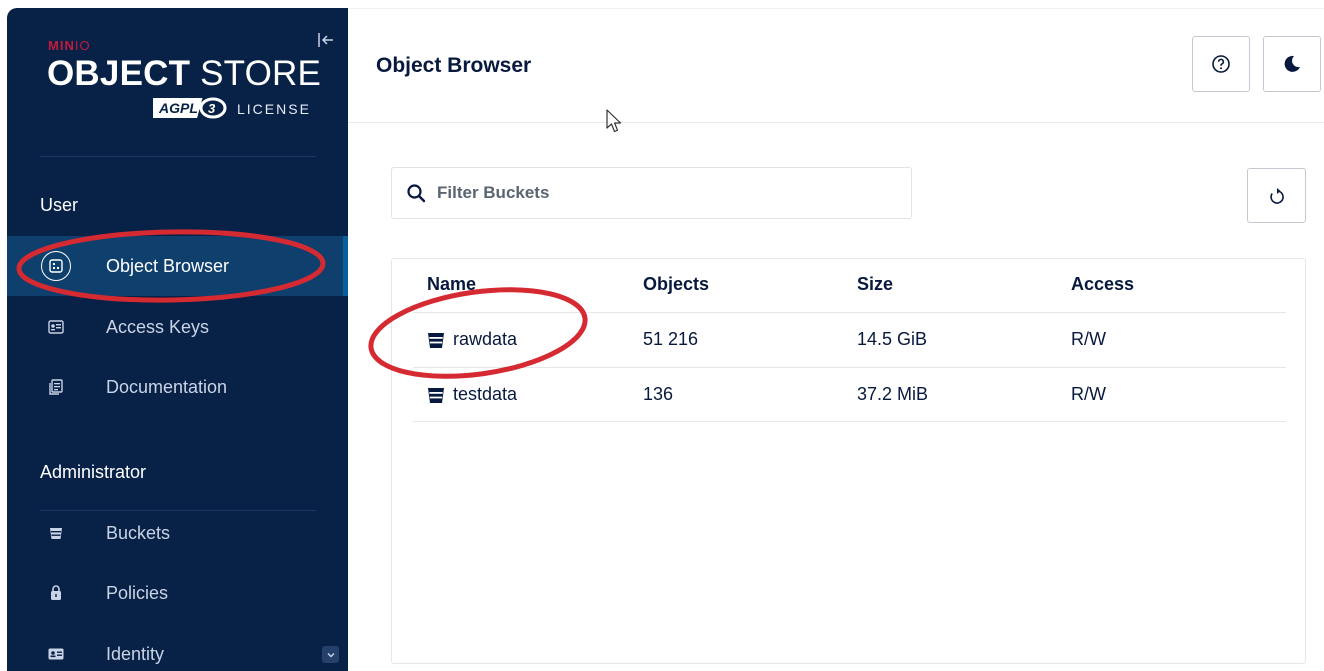 This screenshot has height=671, width=1324. I want to click on search-icon, so click(416, 193).